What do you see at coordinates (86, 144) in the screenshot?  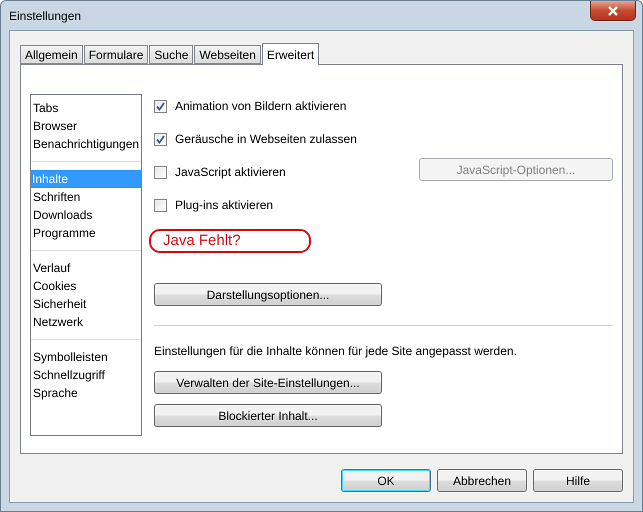 I see `category-item: Benachrichtigungen` at bounding box center [86, 144].